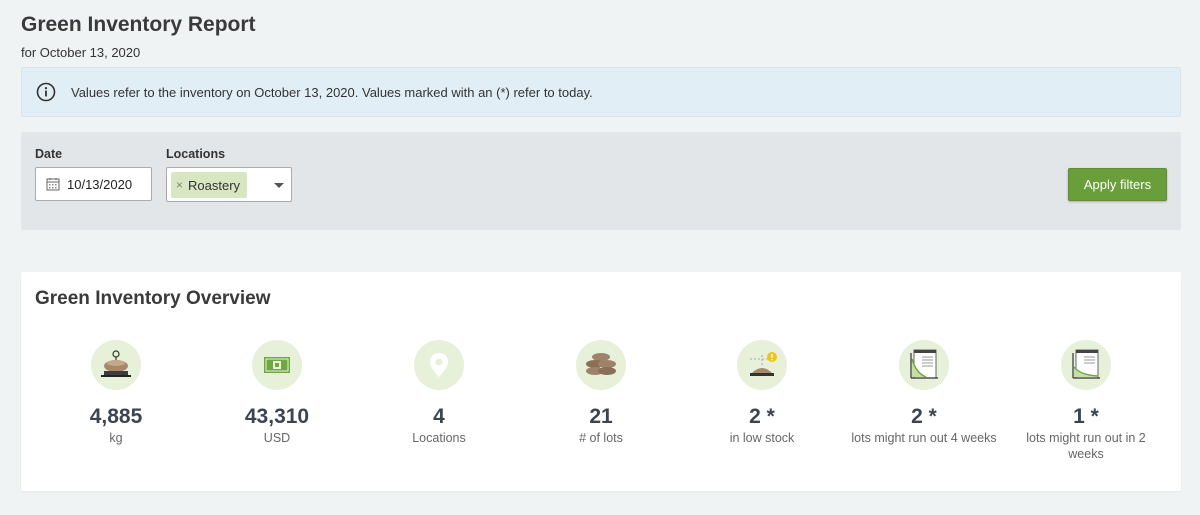  Describe the element at coordinates (196, 154) in the screenshot. I see `locations-label: Locations` at that location.